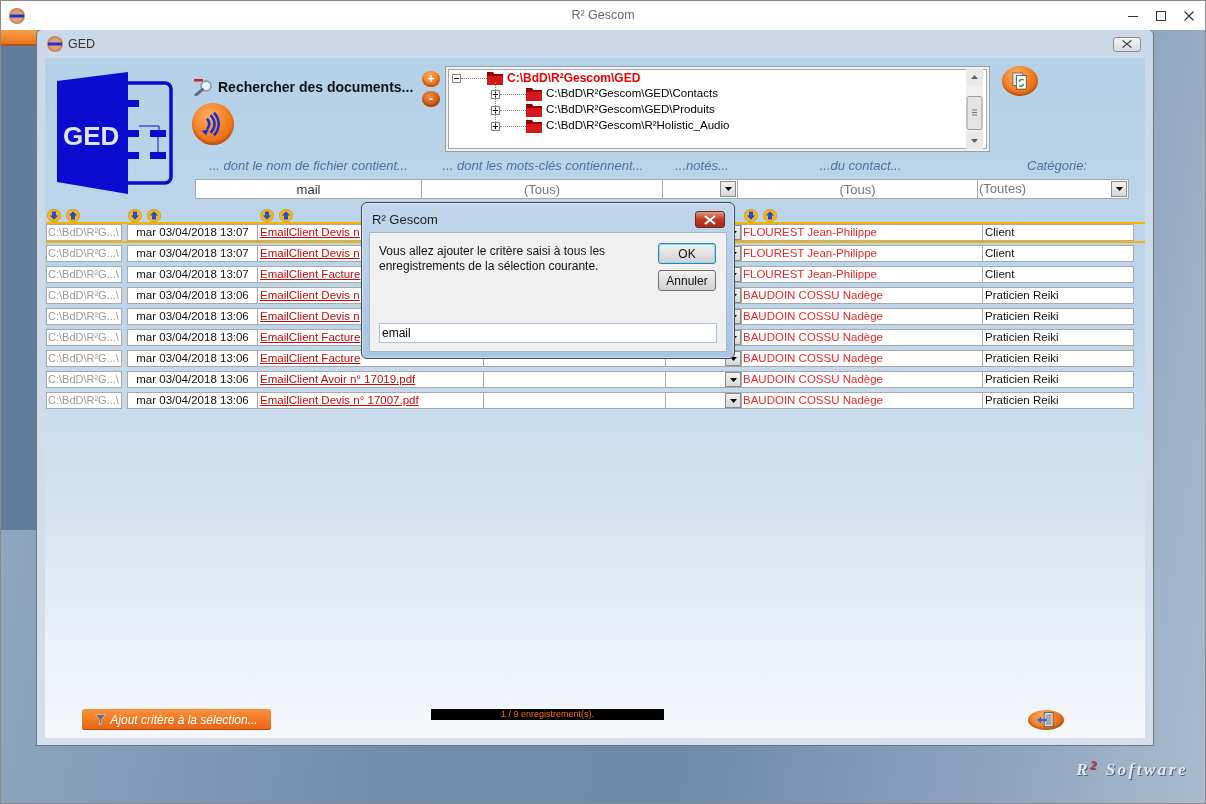 This screenshot has width=1206, height=804. What do you see at coordinates (687, 280) in the screenshot?
I see `cancel-button: Annuler` at bounding box center [687, 280].